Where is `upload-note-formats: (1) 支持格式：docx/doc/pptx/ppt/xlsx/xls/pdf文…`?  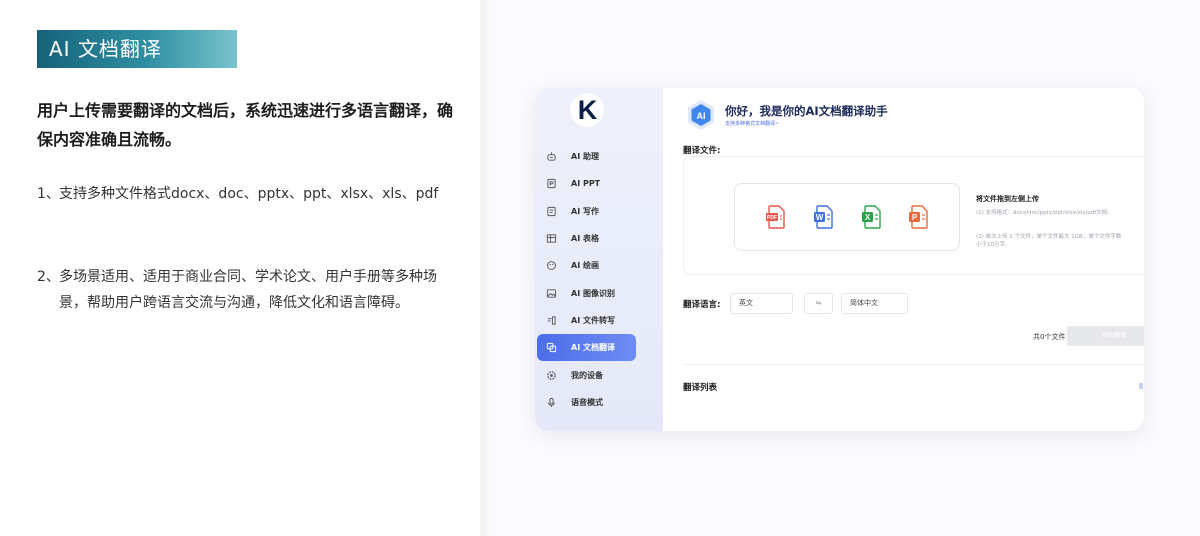
upload-note-formats: (1) 支持格式：docx/doc/pptx/ppt/xlsx/xls/pdf文… is located at coordinates (1043, 213).